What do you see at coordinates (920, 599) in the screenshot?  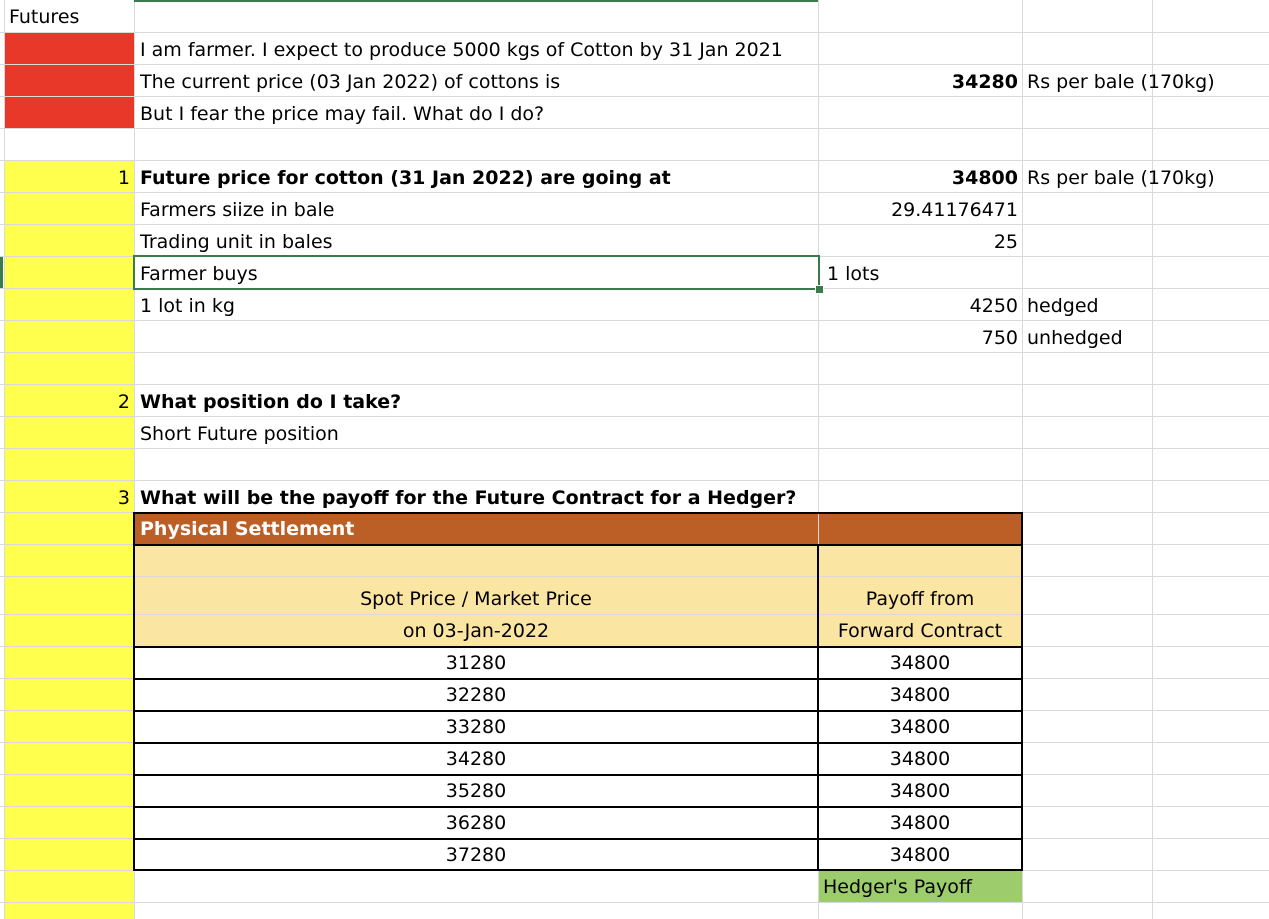 I see `payoff-header-line-1: Payoff from` at bounding box center [920, 599].